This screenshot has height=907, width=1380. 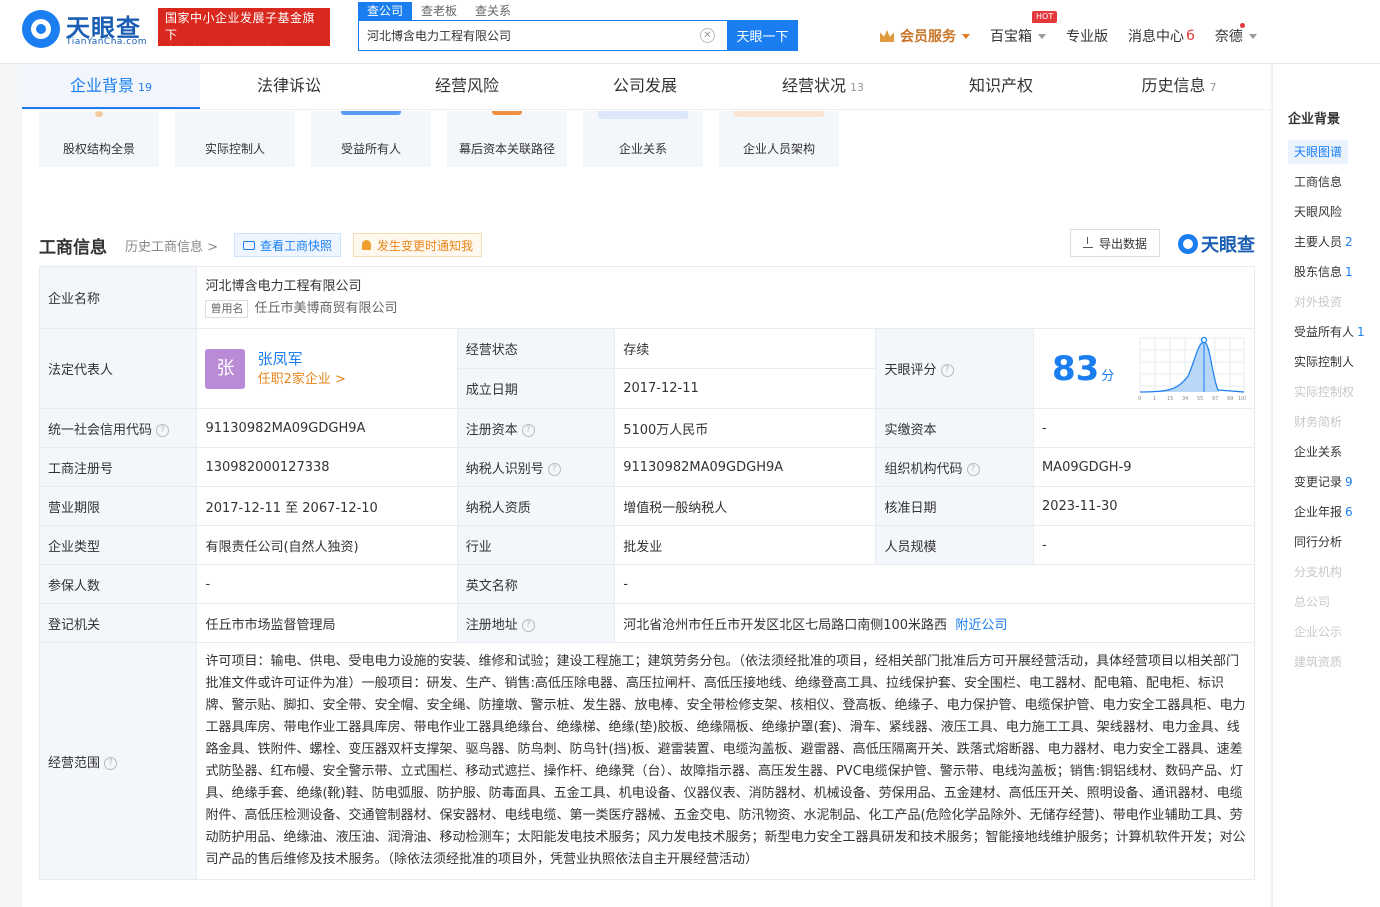 I want to click on card-beneficial-owner: 受益所有人, so click(x=371, y=139).